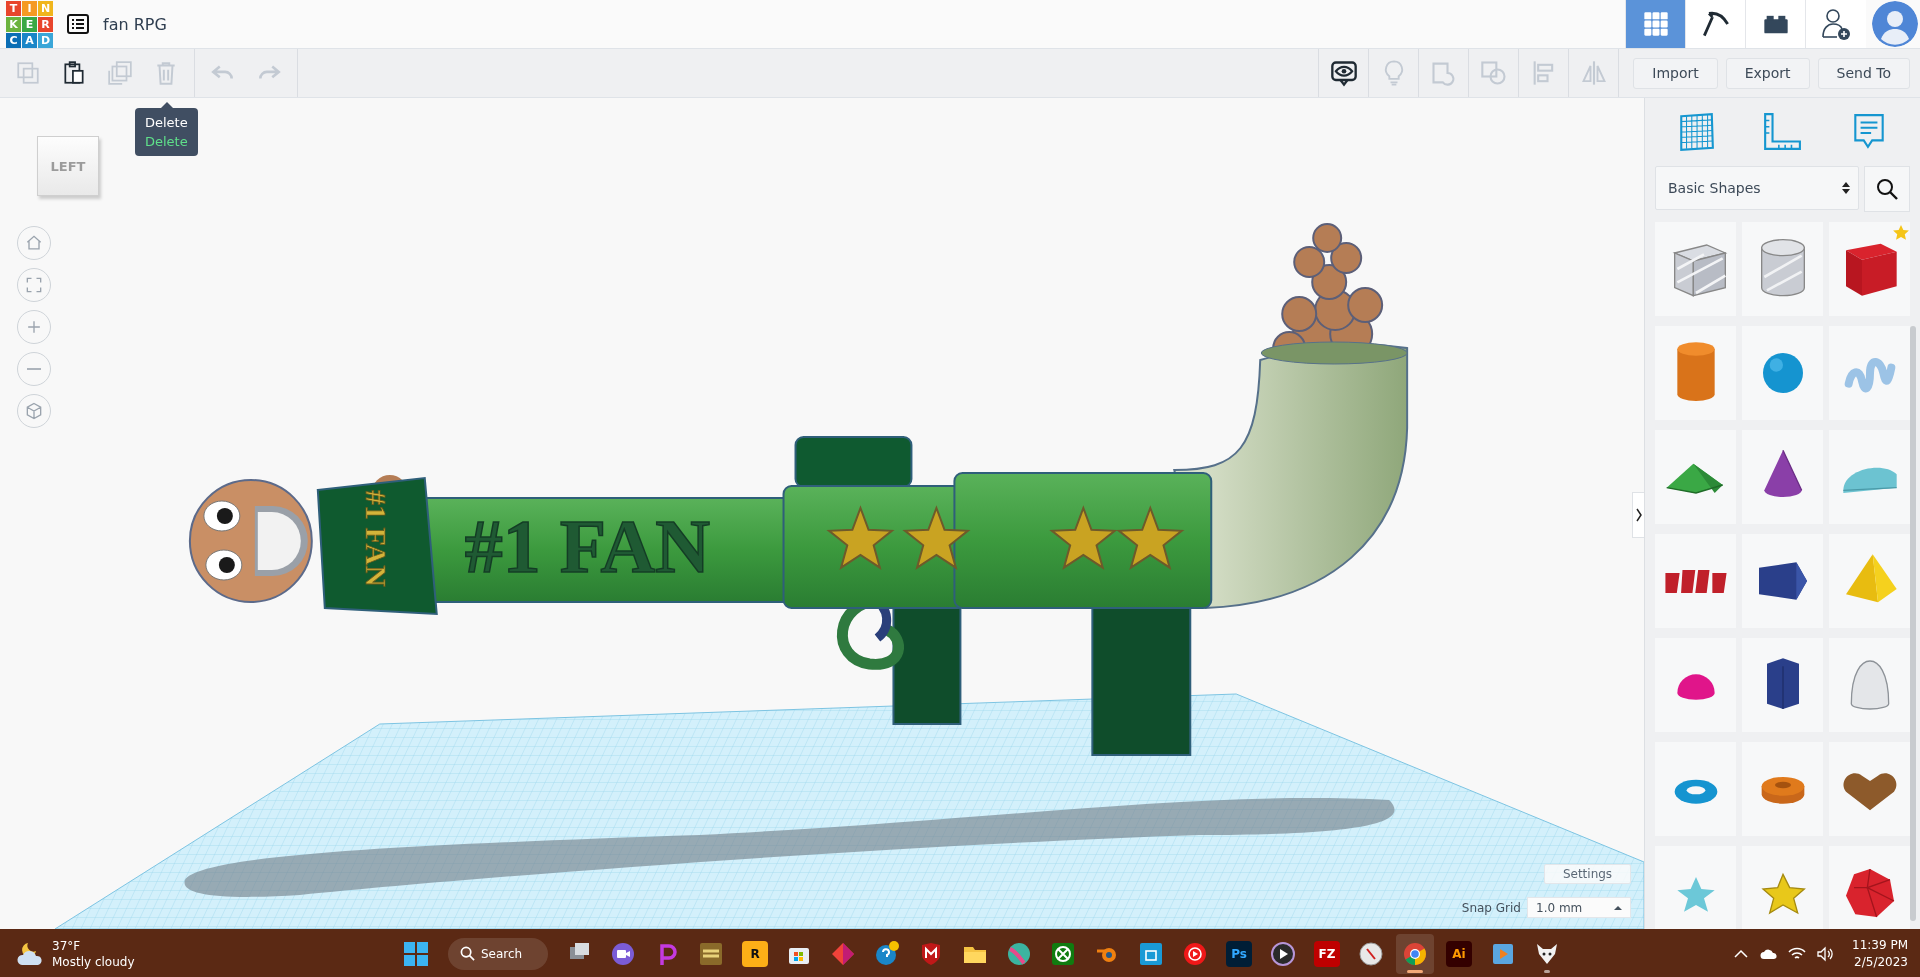 This screenshot has width=1920, height=977. I want to click on taskbar-app-button: FZ, so click(1327, 953).